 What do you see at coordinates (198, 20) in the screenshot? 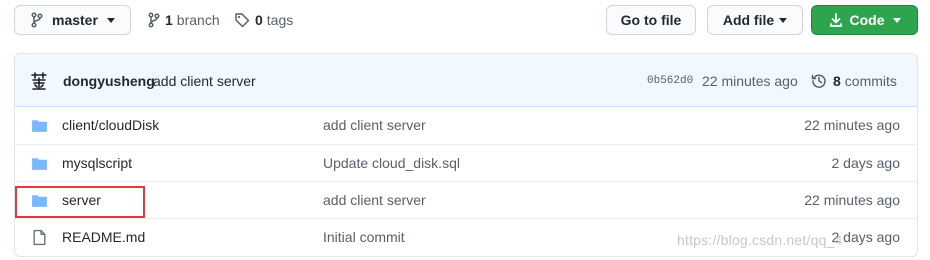
I see `branches-label: branch` at bounding box center [198, 20].